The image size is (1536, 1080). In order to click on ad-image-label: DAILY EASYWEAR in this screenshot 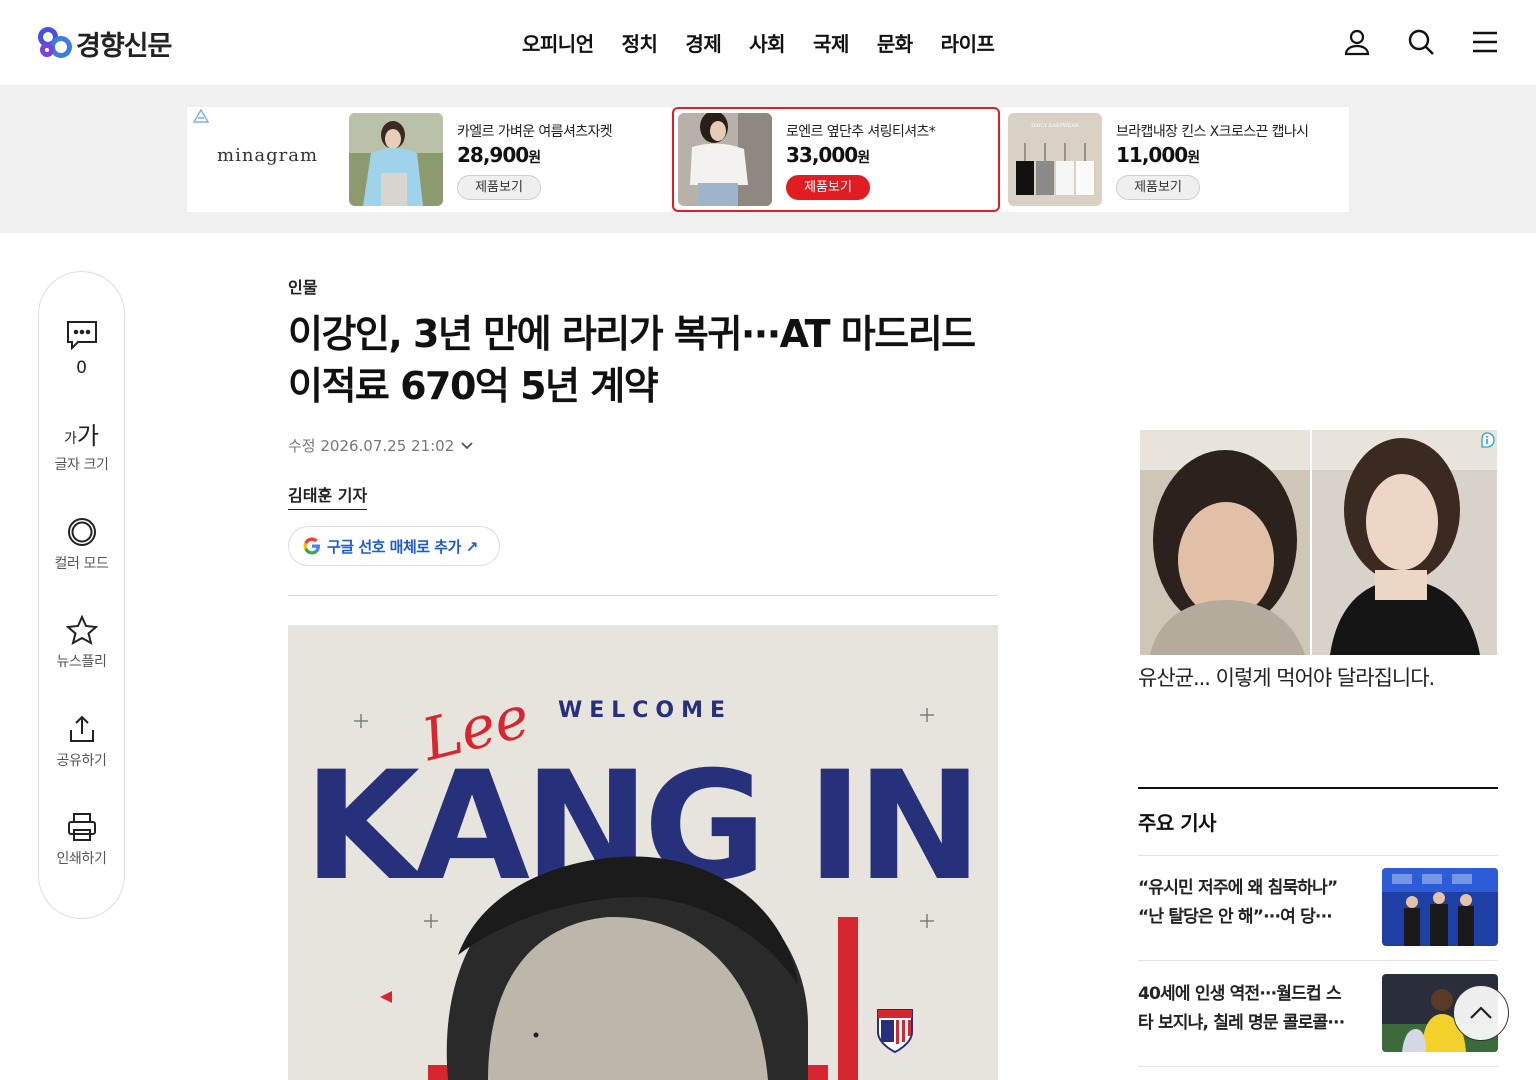, I will do `click(1055, 126)`.